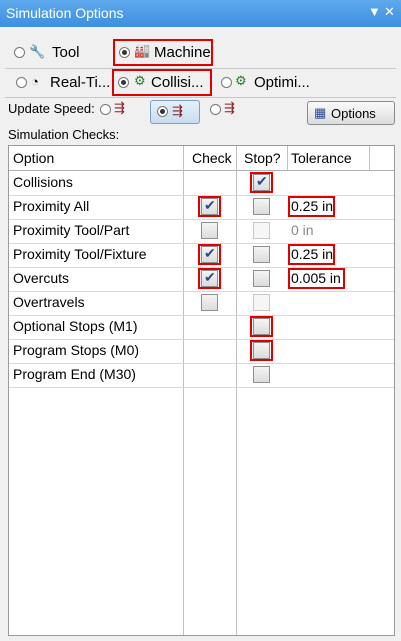 This screenshot has width=401, height=641. What do you see at coordinates (75, 326) in the screenshot?
I see `row-option-name: Optional Stops (M1)` at bounding box center [75, 326].